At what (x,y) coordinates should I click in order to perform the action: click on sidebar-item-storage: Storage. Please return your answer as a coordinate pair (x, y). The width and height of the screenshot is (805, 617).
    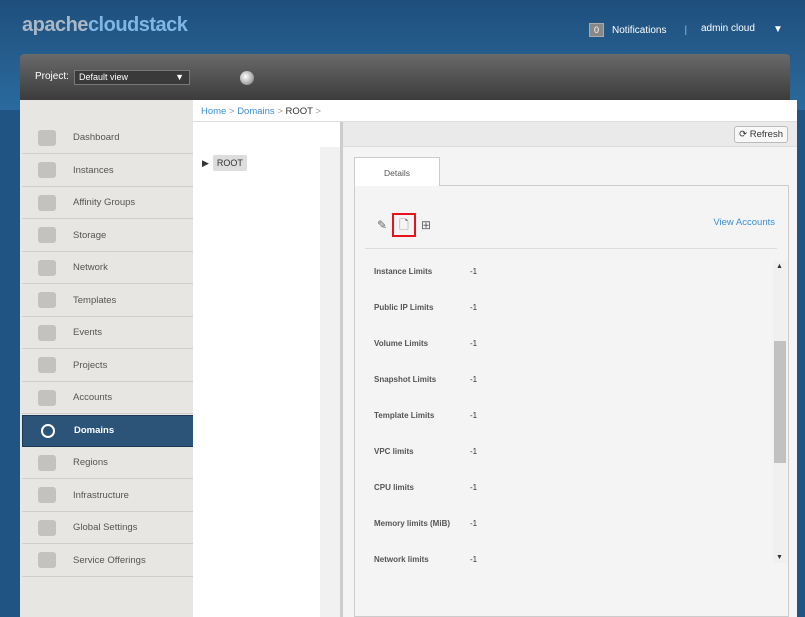
    Looking at the image, I should click on (108, 236).